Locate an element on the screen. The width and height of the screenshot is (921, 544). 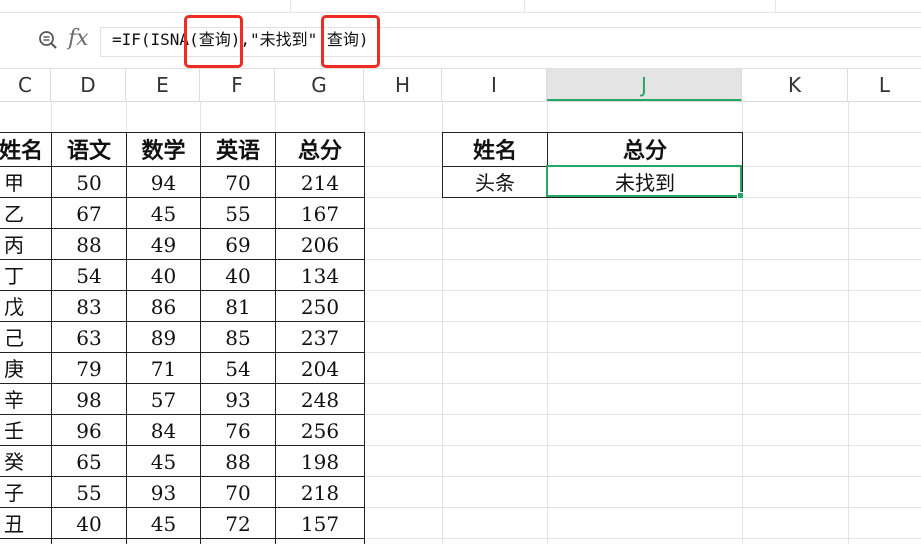
cell-name: 丙 is located at coordinates (25, 244).